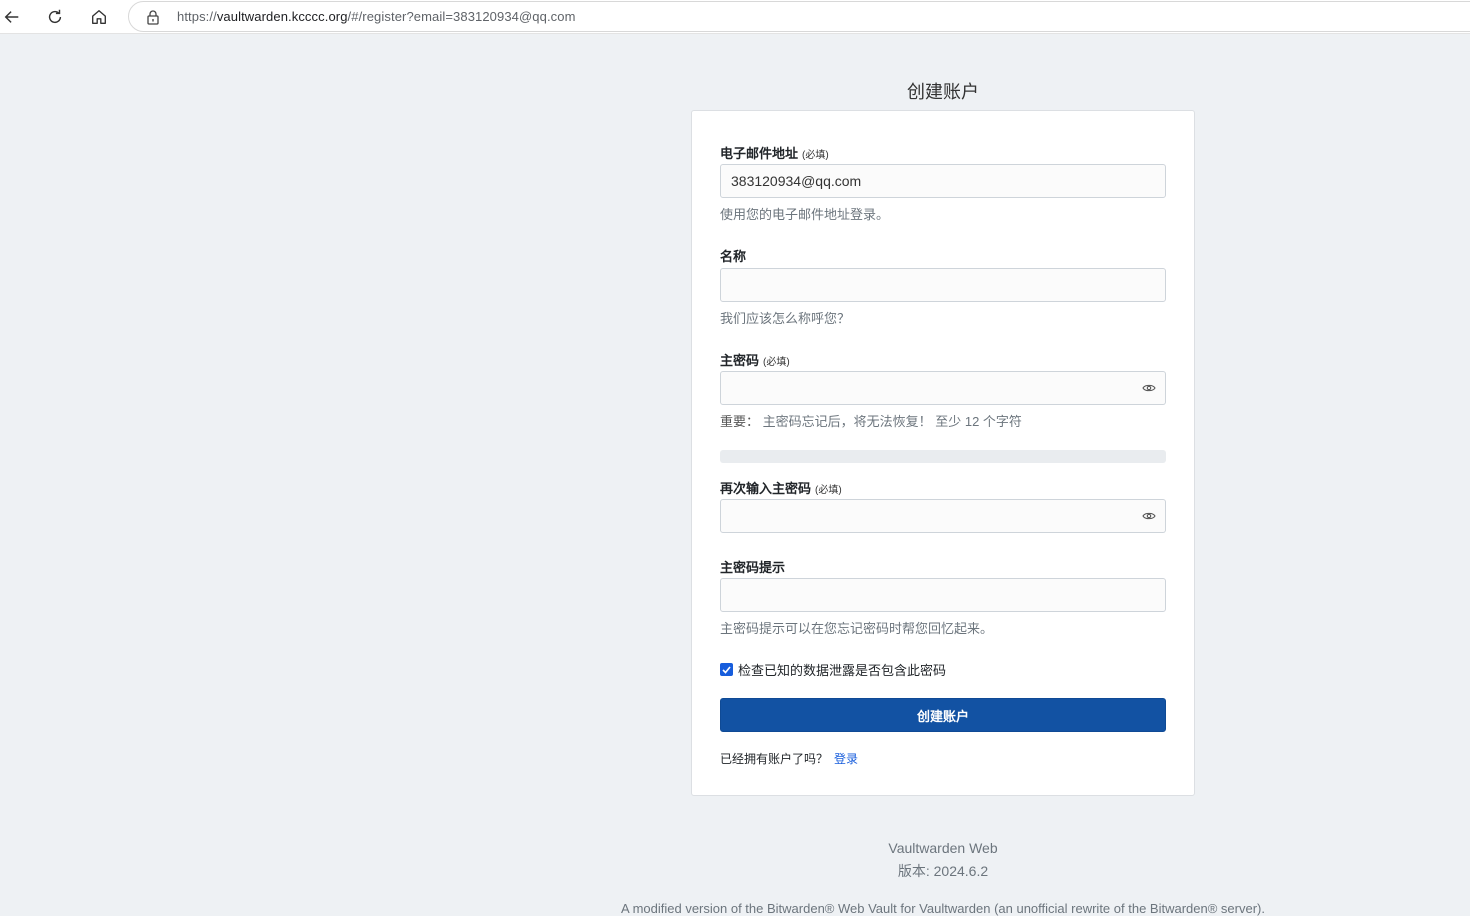 The image size is (1470, 916). What do you see at coordinates (753, 567) in the screenshot?
I see `hint-label: 主密码提示` at bounding box center [753, 567].